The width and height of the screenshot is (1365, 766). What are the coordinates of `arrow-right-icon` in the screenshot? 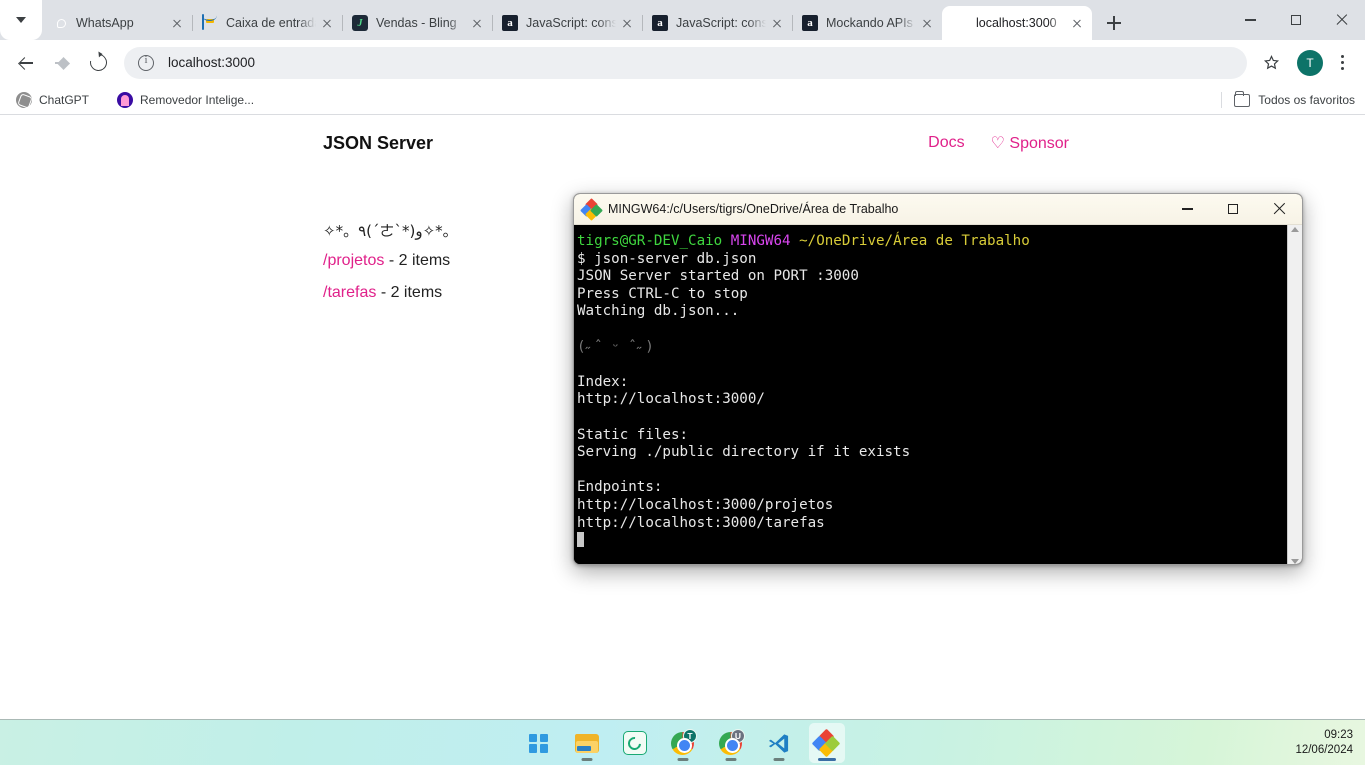 It's located at (62, 63).